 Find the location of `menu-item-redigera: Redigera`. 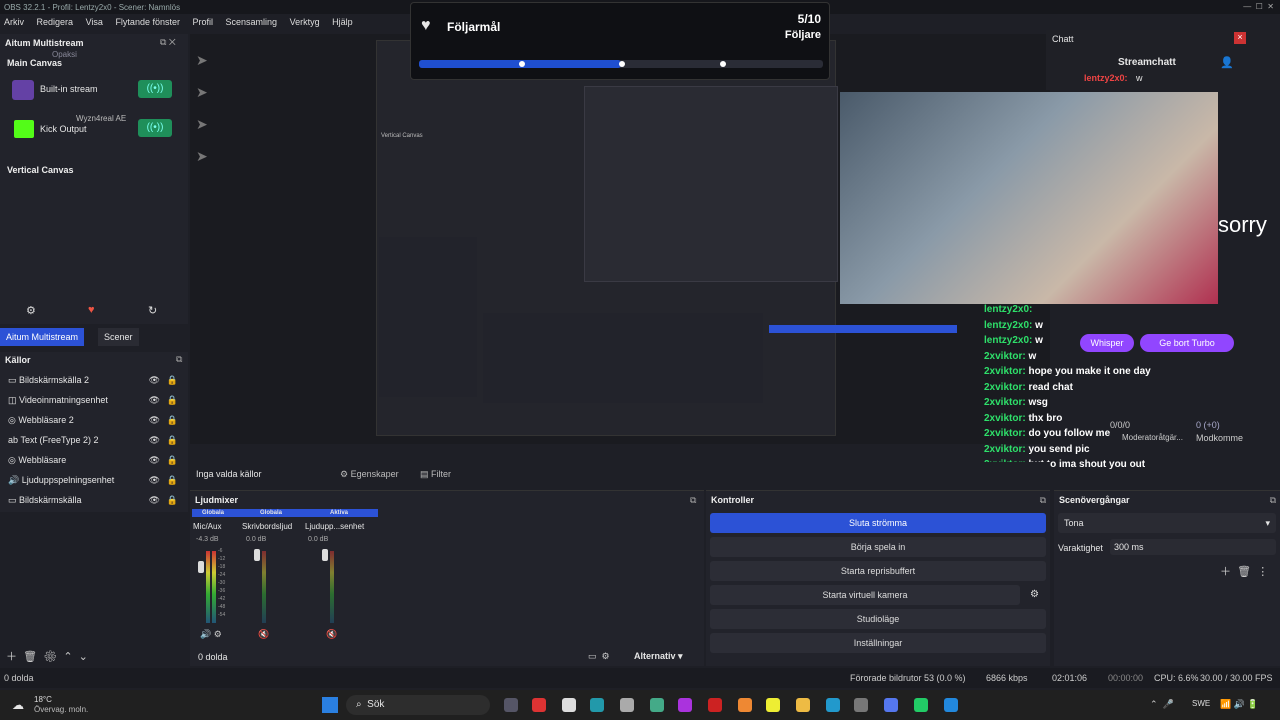

menu-item-redigera: Redigera is located at coordinates (55, 22).